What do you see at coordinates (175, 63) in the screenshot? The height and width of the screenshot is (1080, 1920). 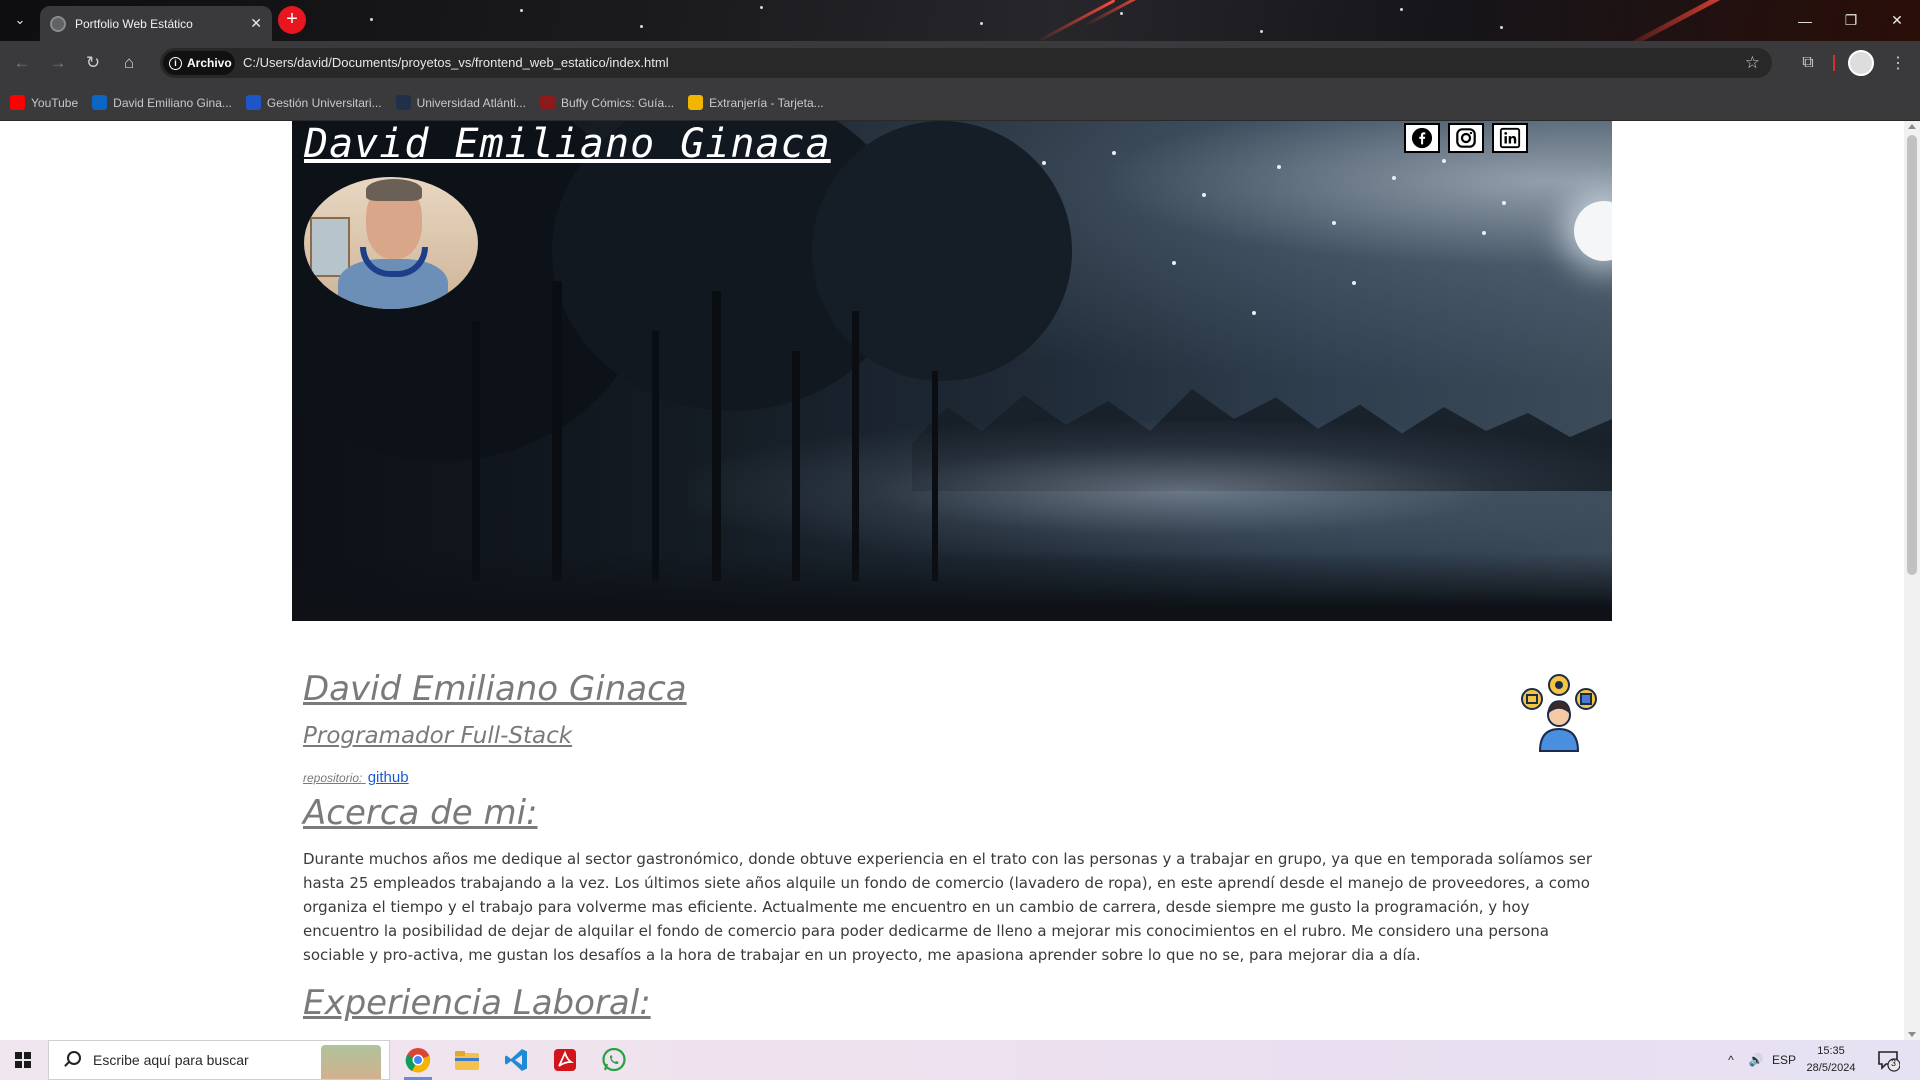 I see `info-icon: i` at bounding box center [175, 63].